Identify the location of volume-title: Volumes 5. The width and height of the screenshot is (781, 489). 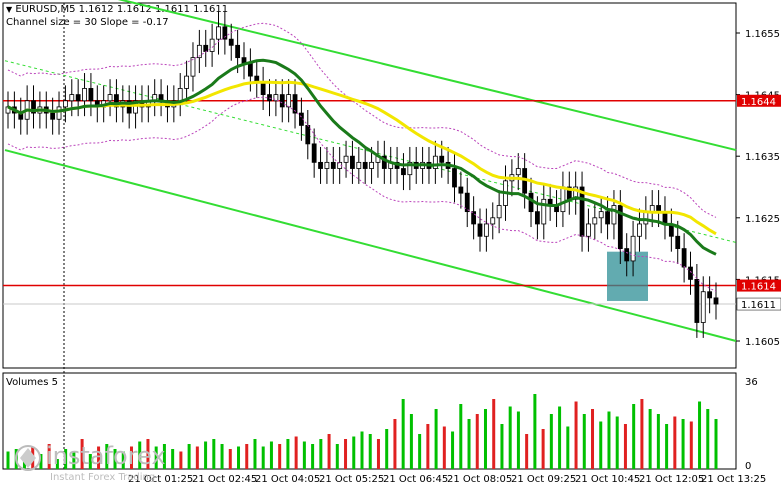
(32, 382).